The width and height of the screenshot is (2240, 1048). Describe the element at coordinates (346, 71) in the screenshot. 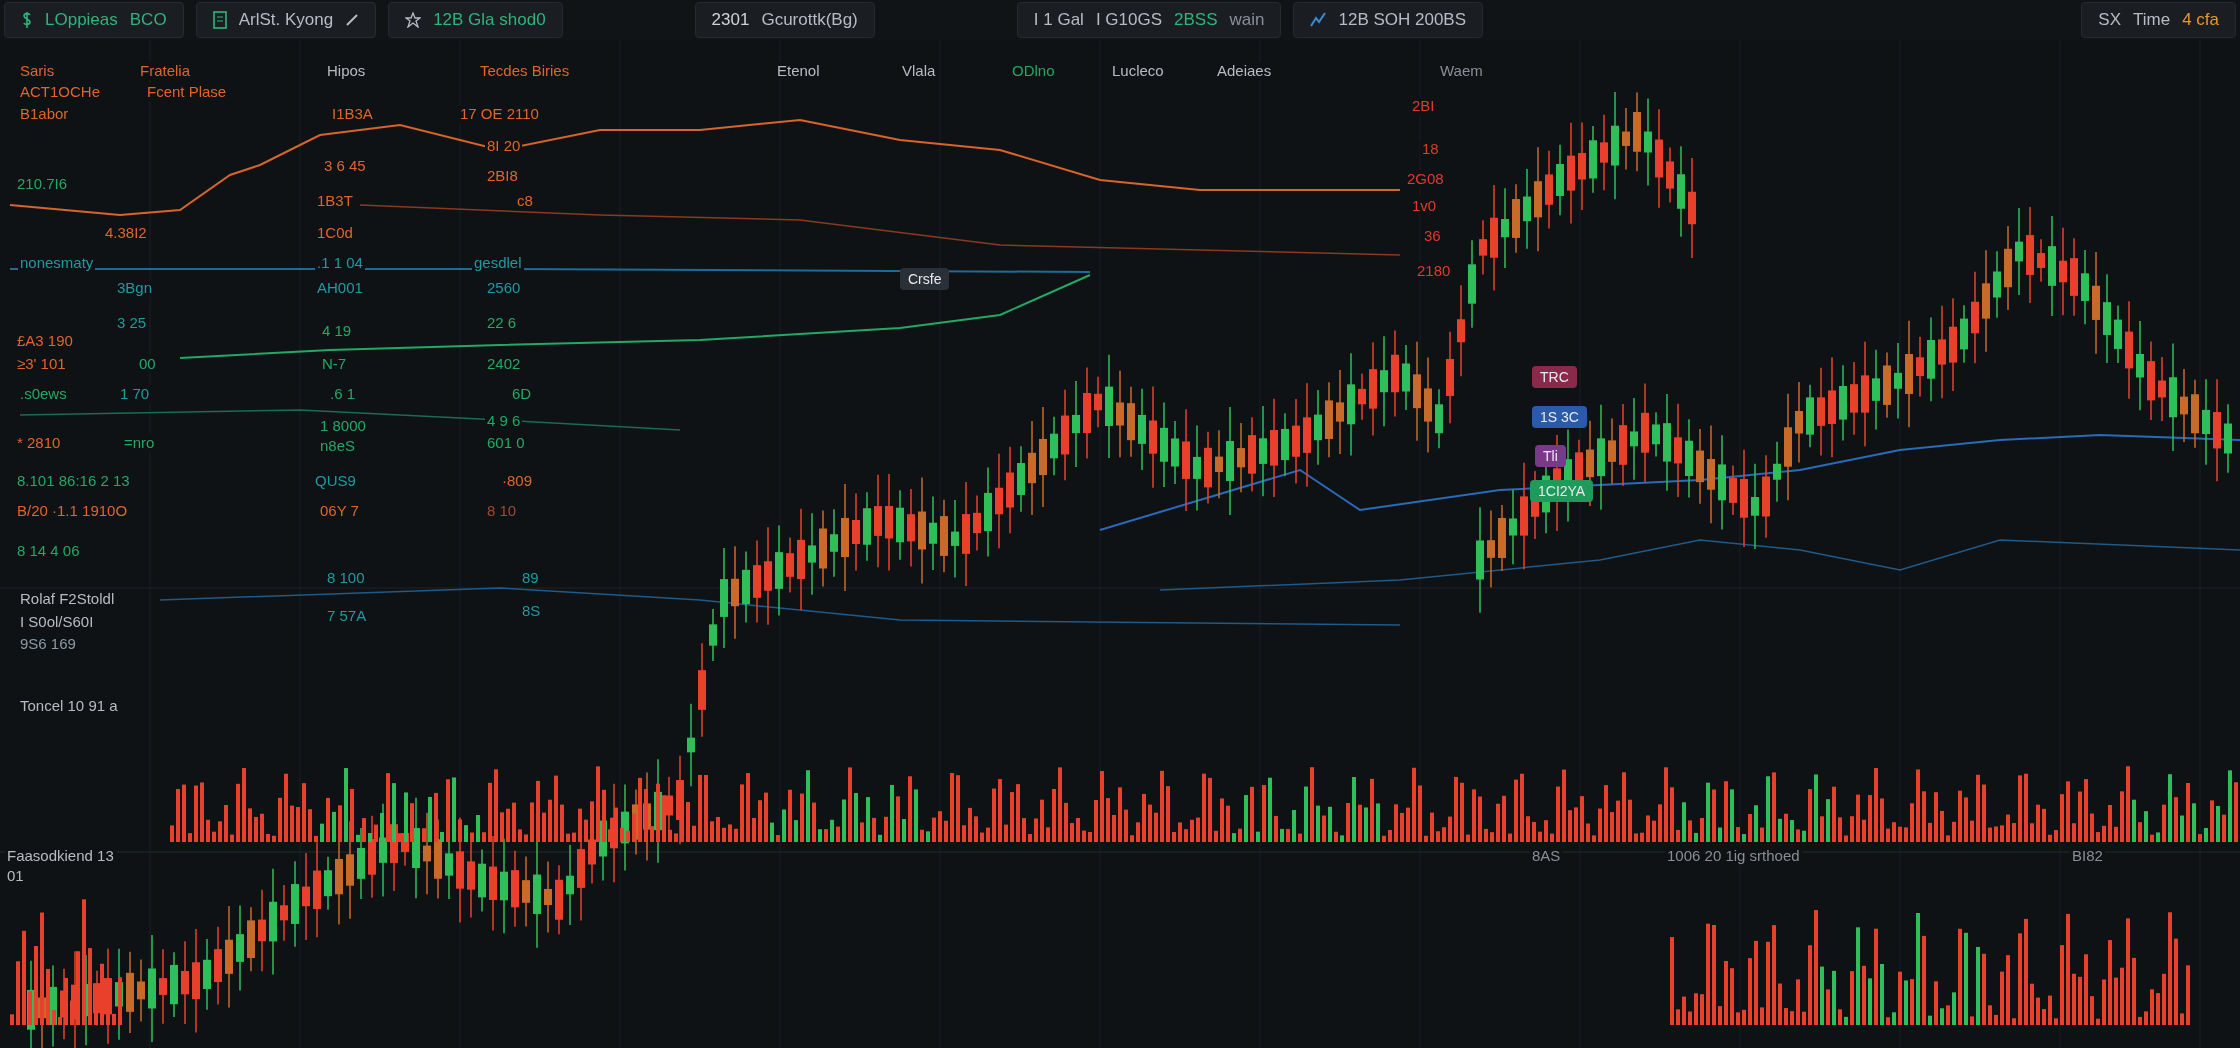

I see `chart-label: Hipos` at that location.